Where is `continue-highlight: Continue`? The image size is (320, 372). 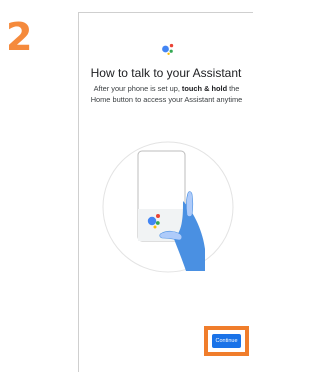
continue-highlight: Continue is located at coordinates (226, 341).